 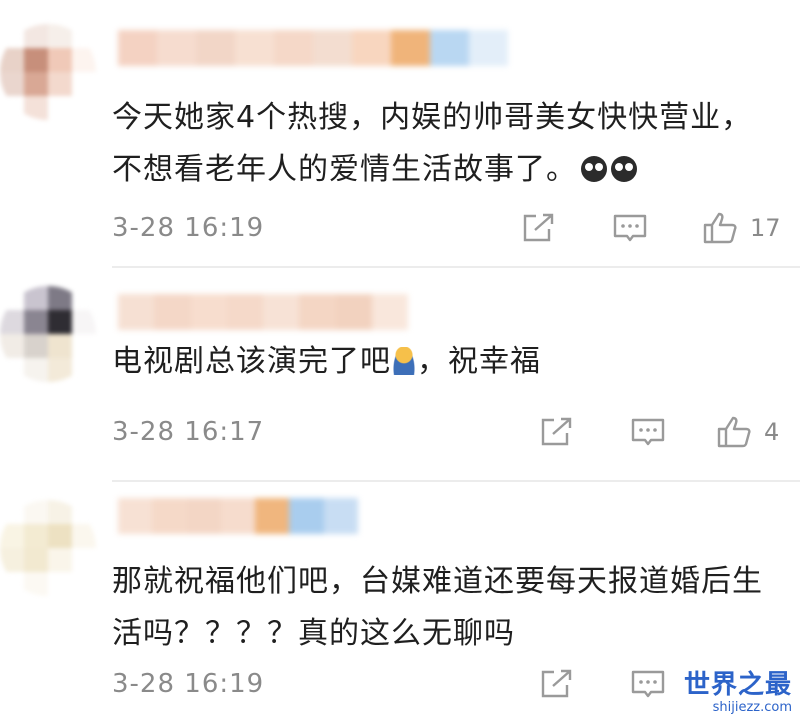 What do you see at coordinates (741, 228) in the screenshot?
I see `like-button: 17` at bounding box center [741, 228].